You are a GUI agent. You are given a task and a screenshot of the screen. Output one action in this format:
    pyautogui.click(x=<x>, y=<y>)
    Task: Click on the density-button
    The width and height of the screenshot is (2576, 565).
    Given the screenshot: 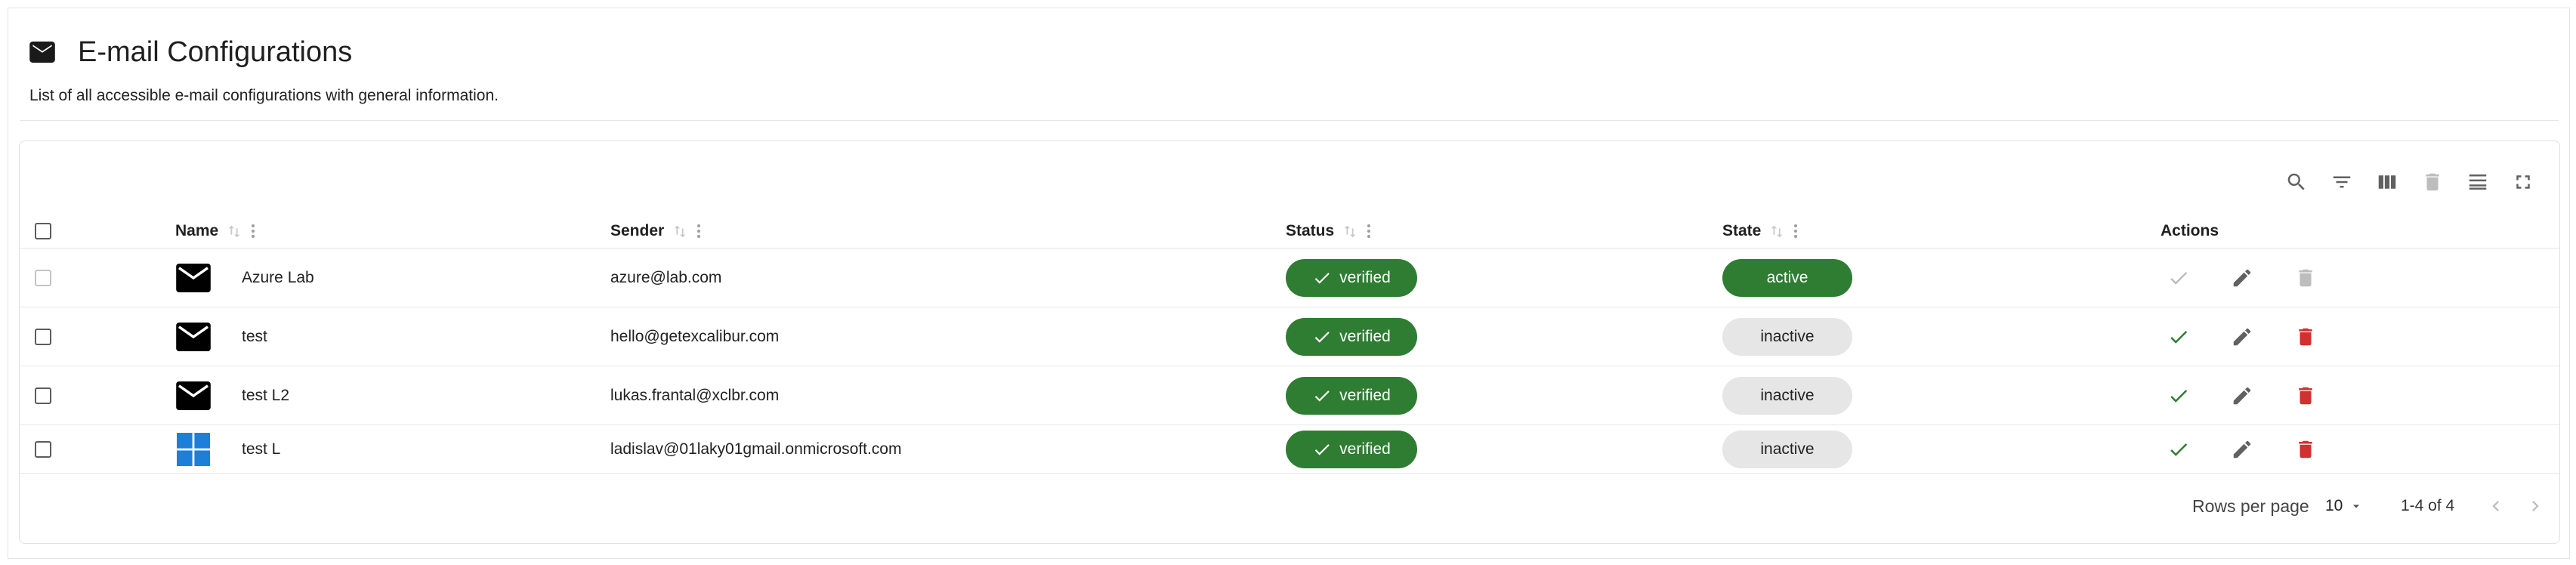 What is the action you would take?
    pyautogui.click(x=2478, y=182)
    